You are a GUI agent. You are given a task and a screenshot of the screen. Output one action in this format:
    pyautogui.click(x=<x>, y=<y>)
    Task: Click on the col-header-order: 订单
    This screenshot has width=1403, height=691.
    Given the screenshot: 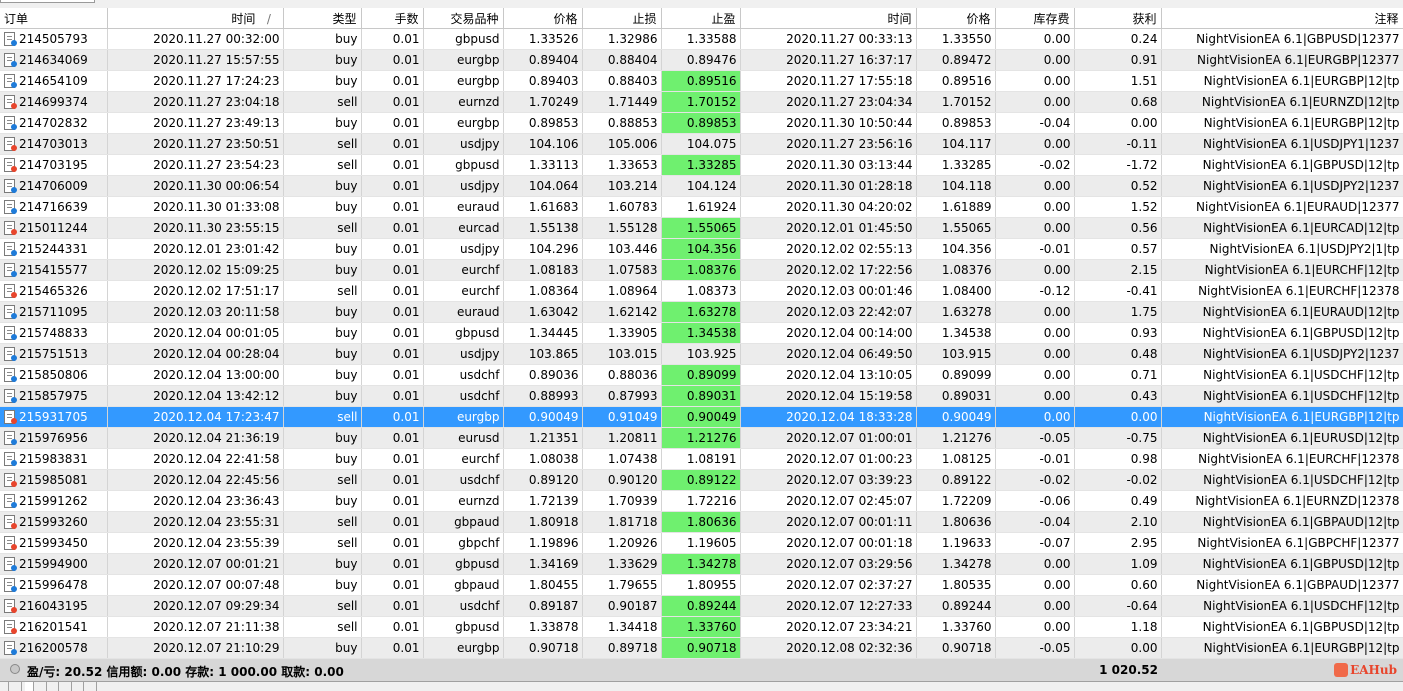 What is the action you would take?
    pyautogui.click(x=54, y=18)
    